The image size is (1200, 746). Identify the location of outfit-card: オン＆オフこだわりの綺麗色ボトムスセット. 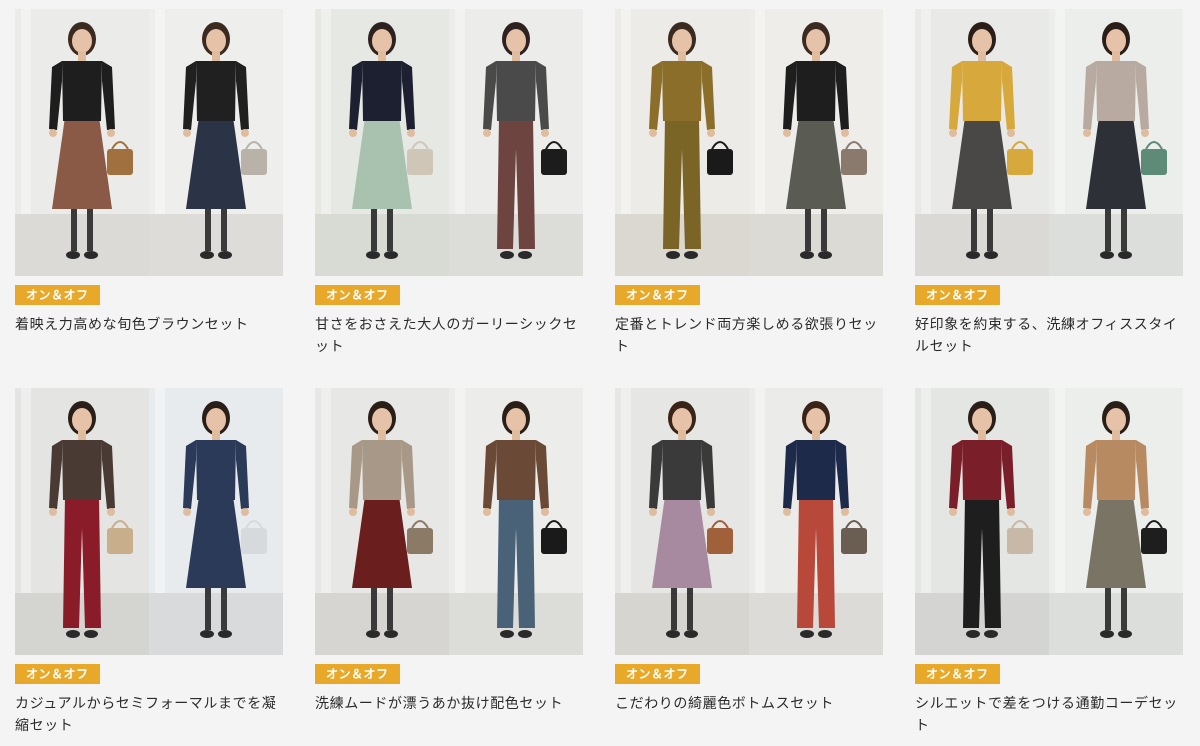
(749, 551).